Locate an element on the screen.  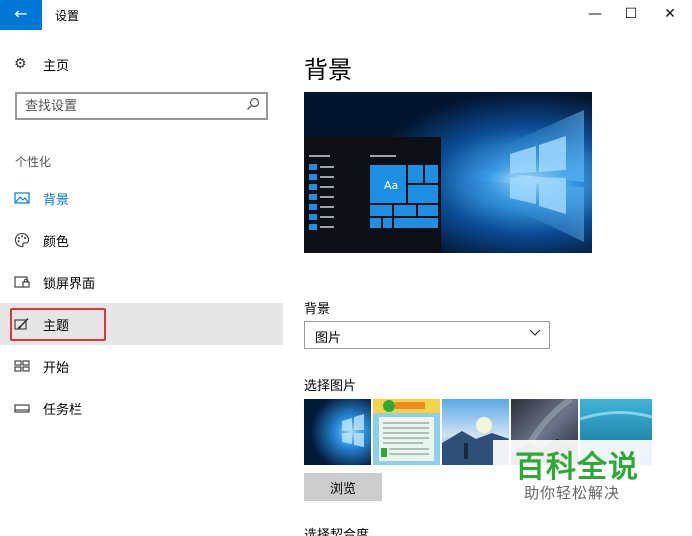
back-button: ← is located at coordinates (21, 15).